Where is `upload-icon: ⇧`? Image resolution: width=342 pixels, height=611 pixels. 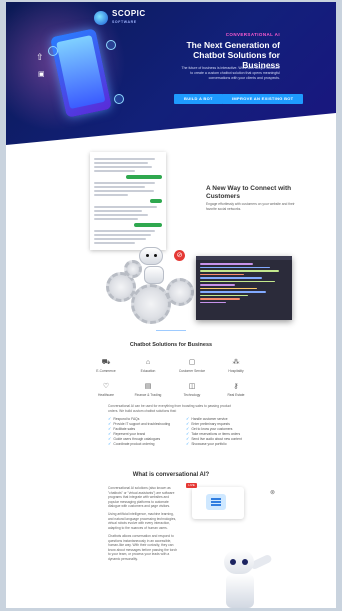
upload-icon: ⇧ is located at coordinates (40, 57).